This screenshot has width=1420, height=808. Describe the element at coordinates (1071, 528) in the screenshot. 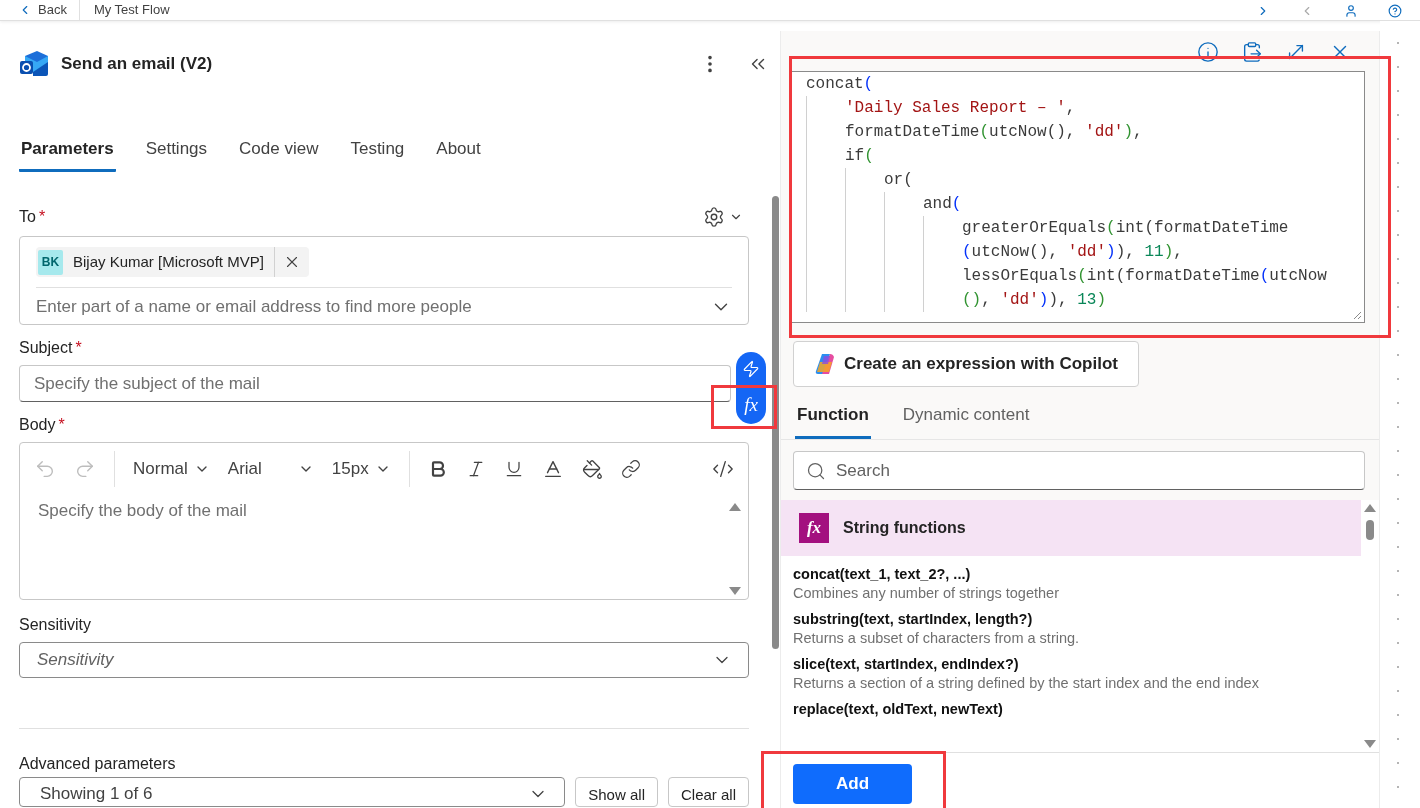

I see `category-header: fx String functions` at that location.